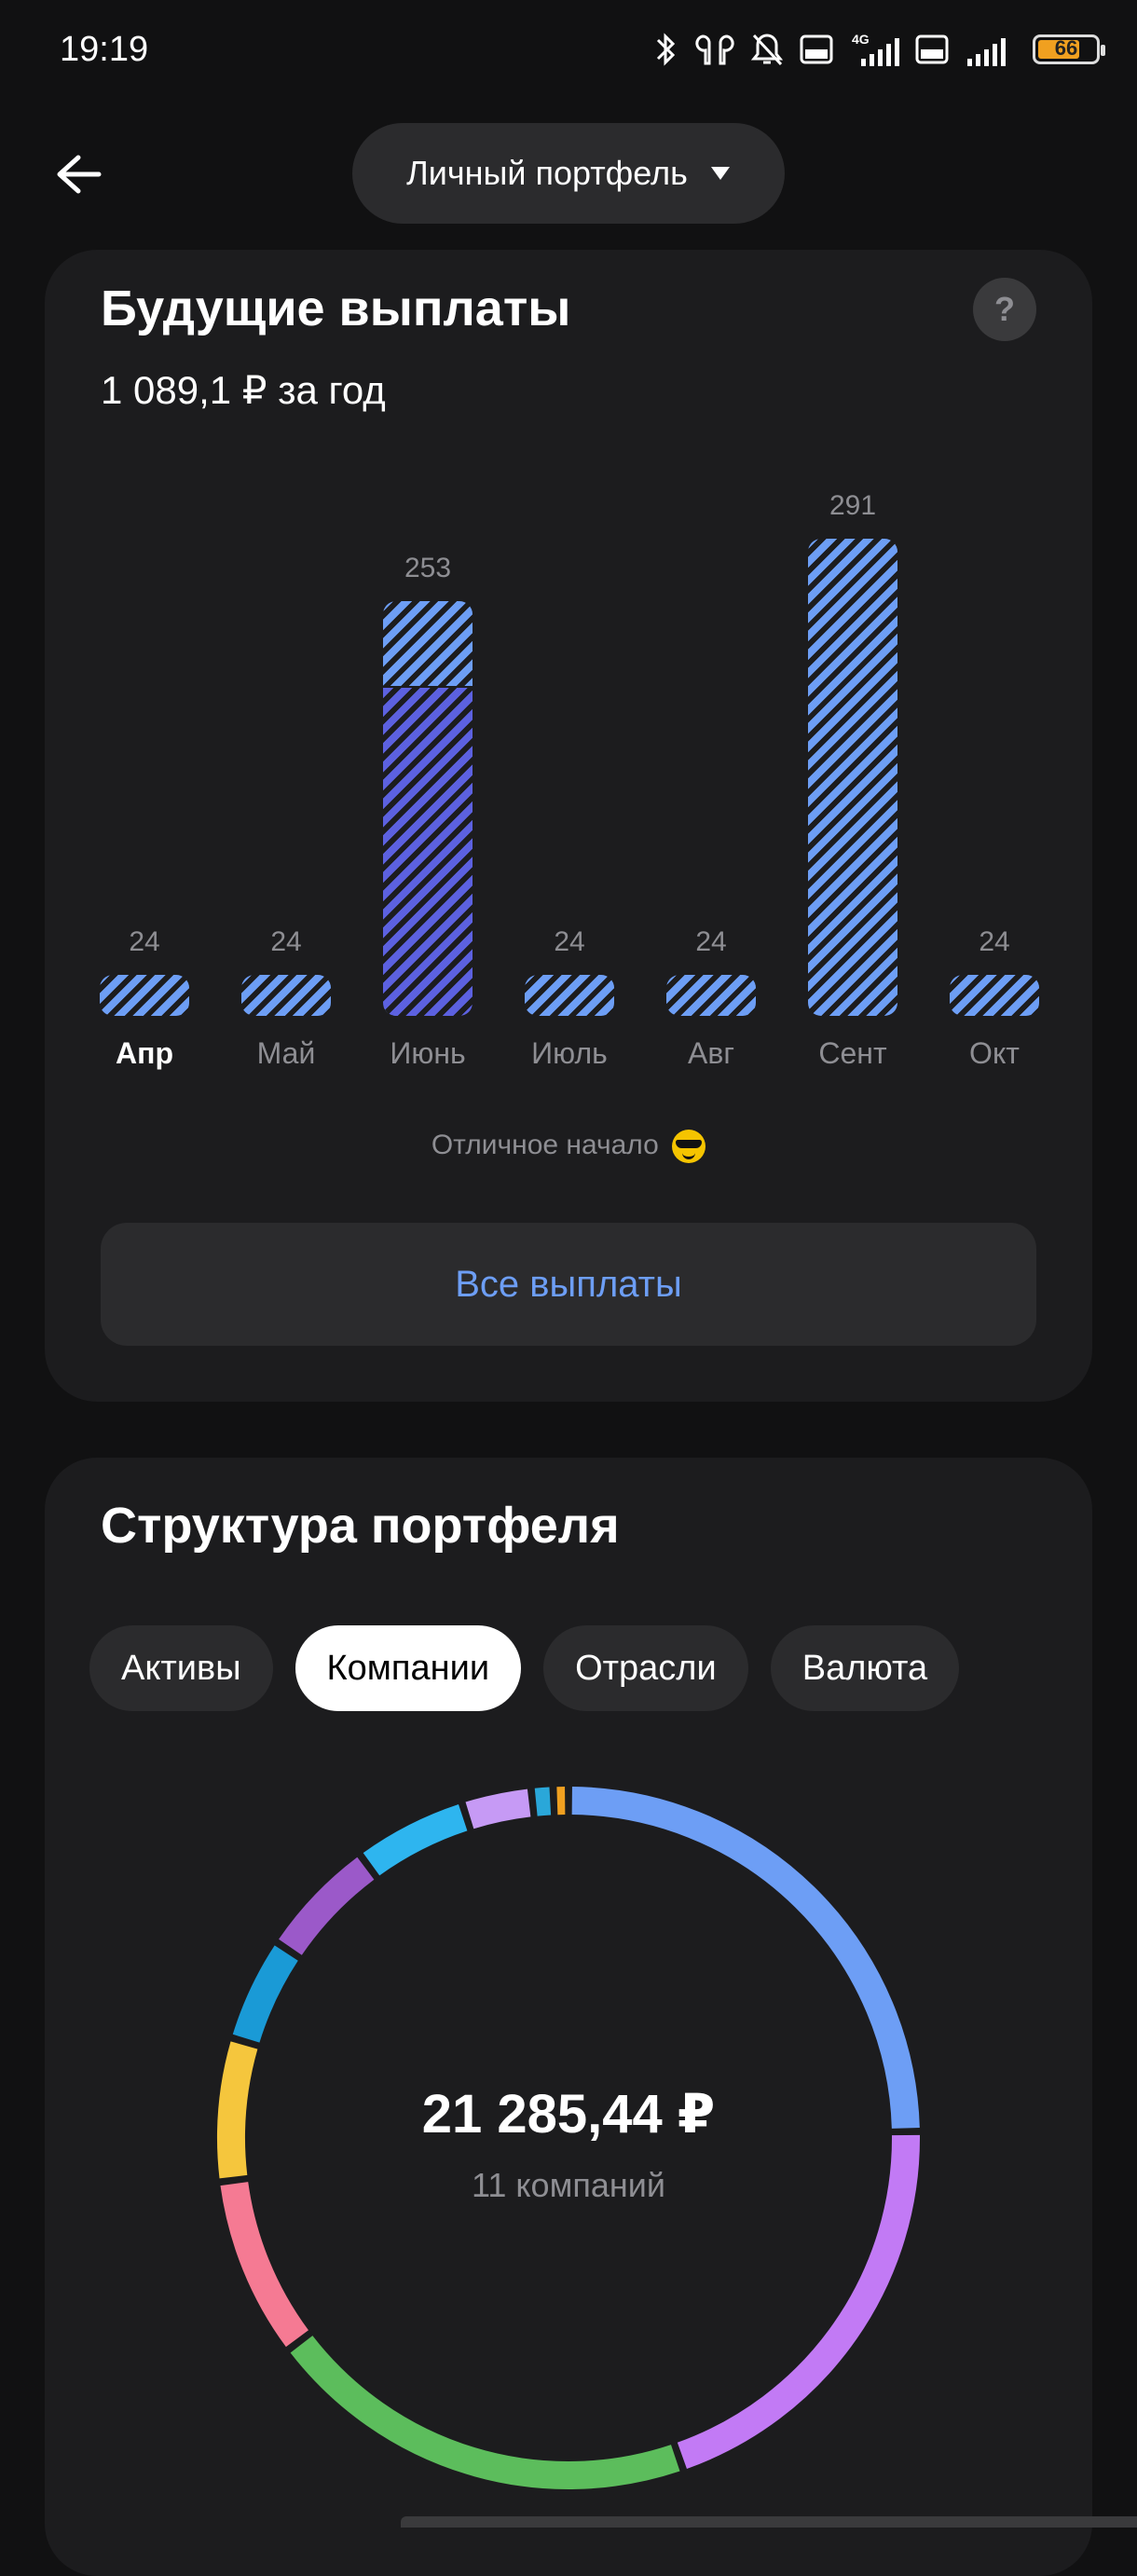  I want to click on battery-level: 66, so click(1066, 48).